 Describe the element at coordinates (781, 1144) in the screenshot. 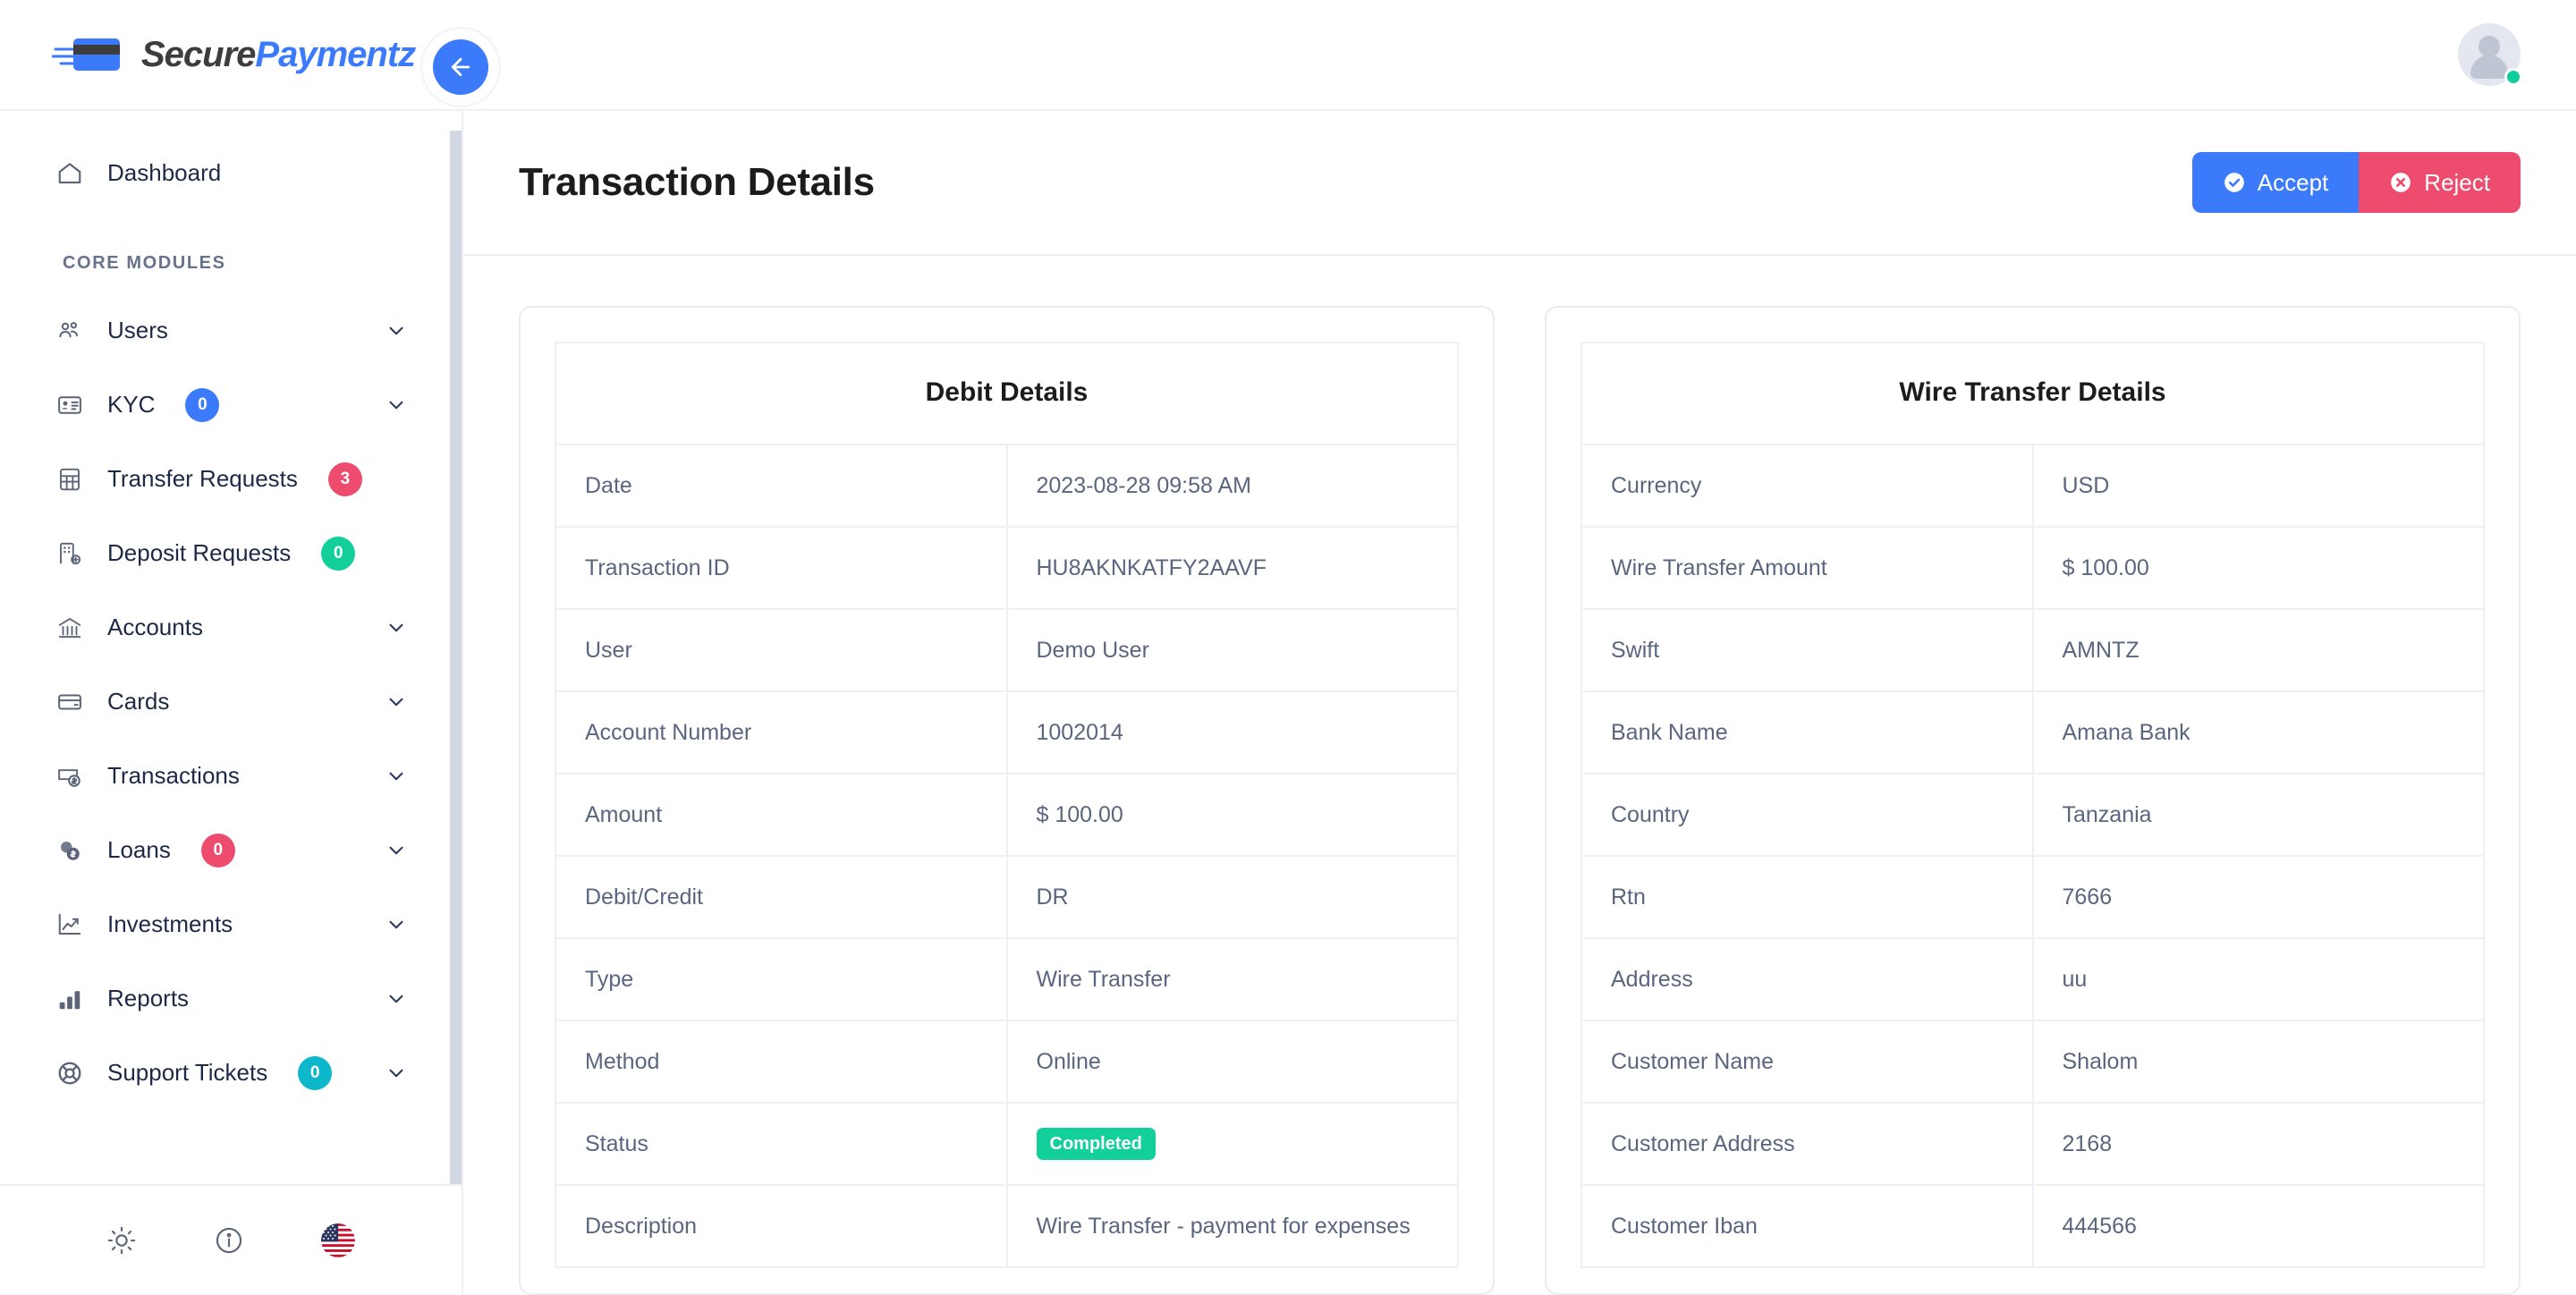

I see `row-key: Status` at that location.